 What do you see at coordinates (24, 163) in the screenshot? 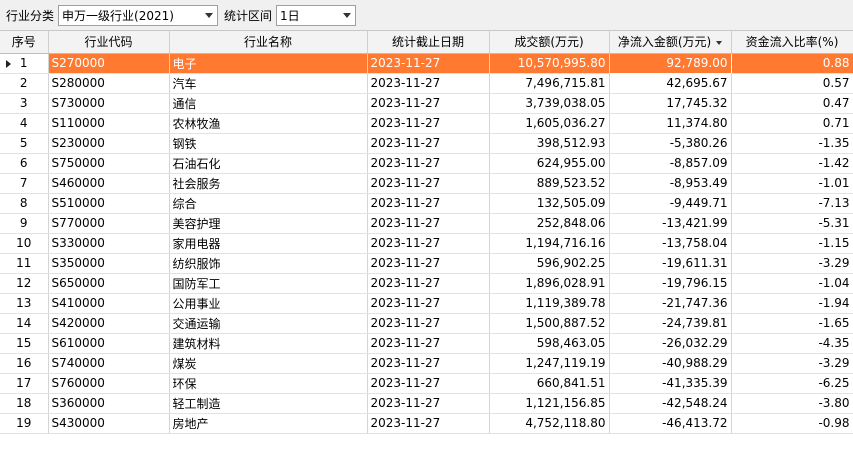
I see `cell-col-seq: 6` at bounding box center [24, 163].